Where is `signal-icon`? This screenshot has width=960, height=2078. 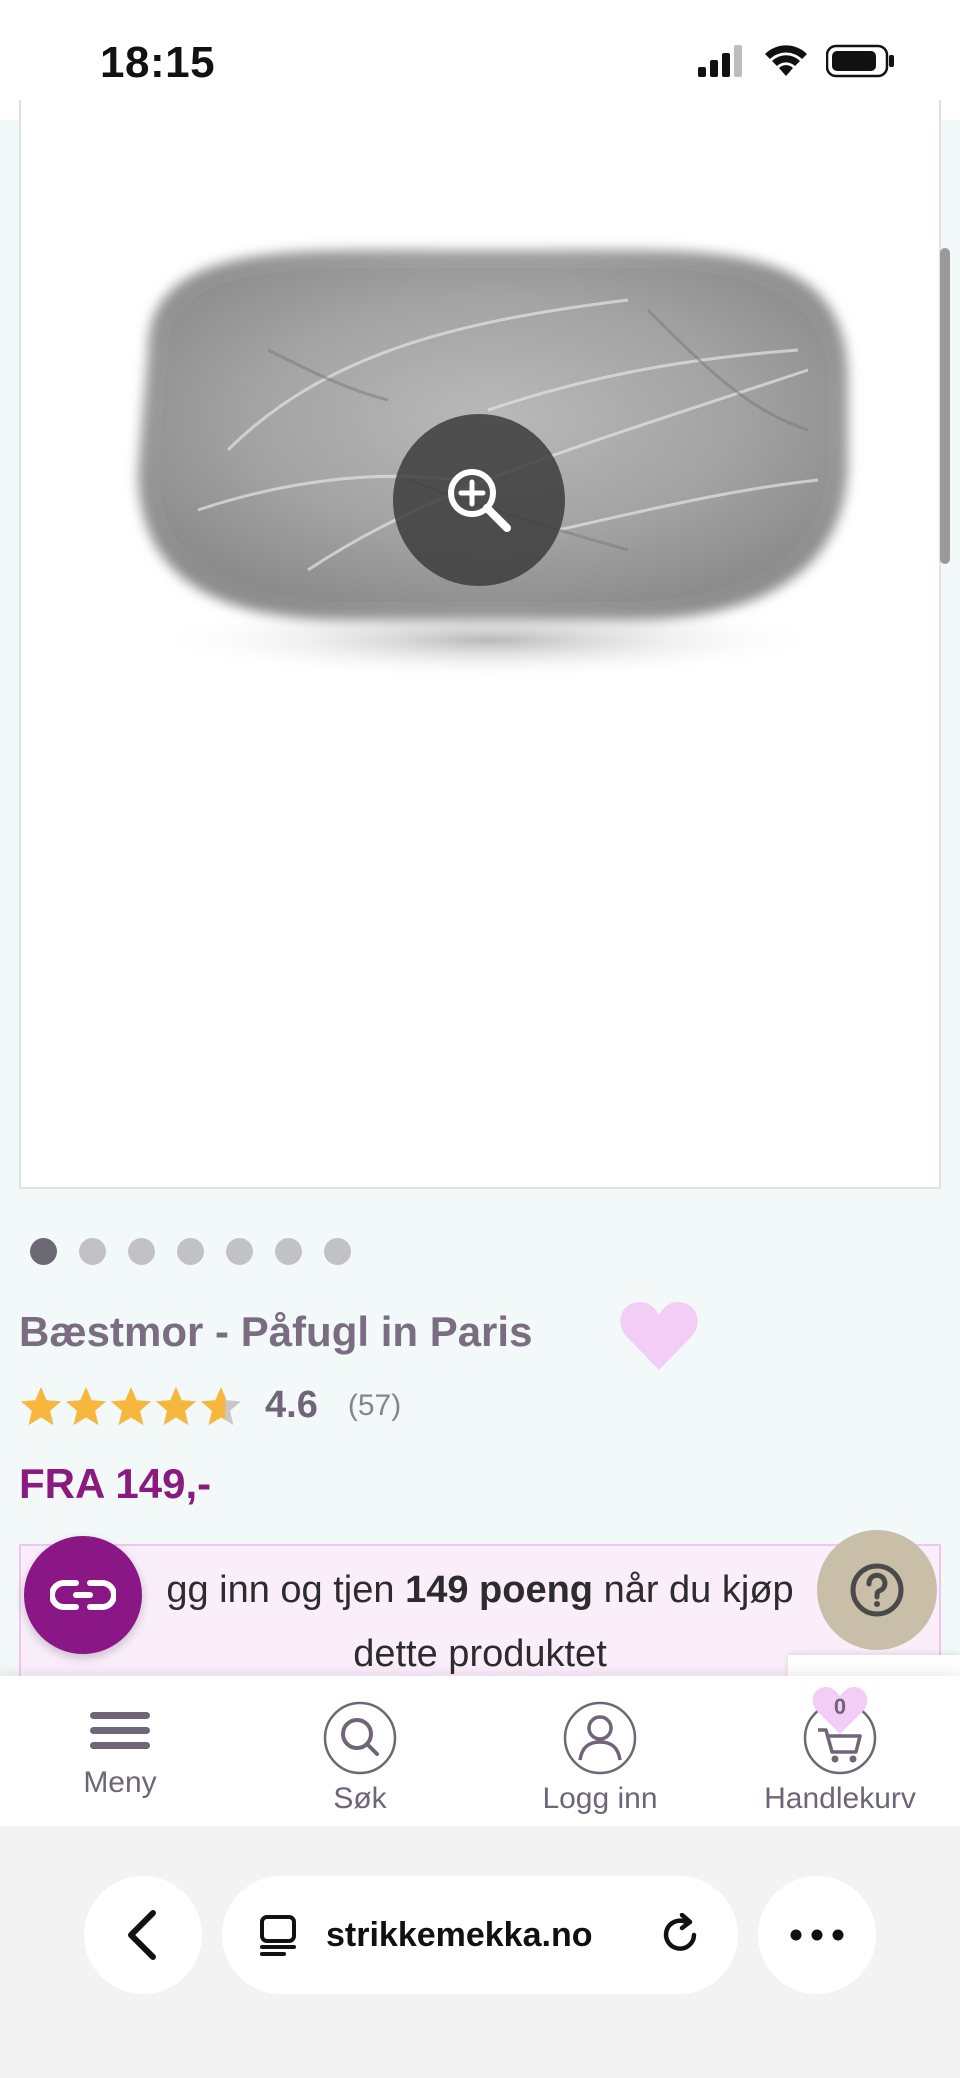
signal-icon is located at coordinates (720, 61).